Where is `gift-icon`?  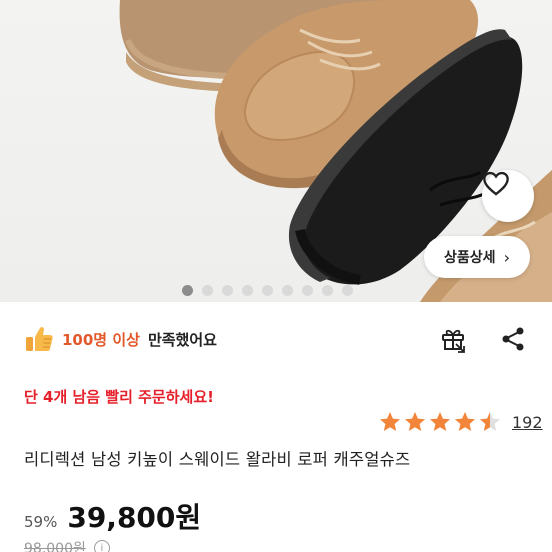
gift-icon is located at coordinates (453, 341).